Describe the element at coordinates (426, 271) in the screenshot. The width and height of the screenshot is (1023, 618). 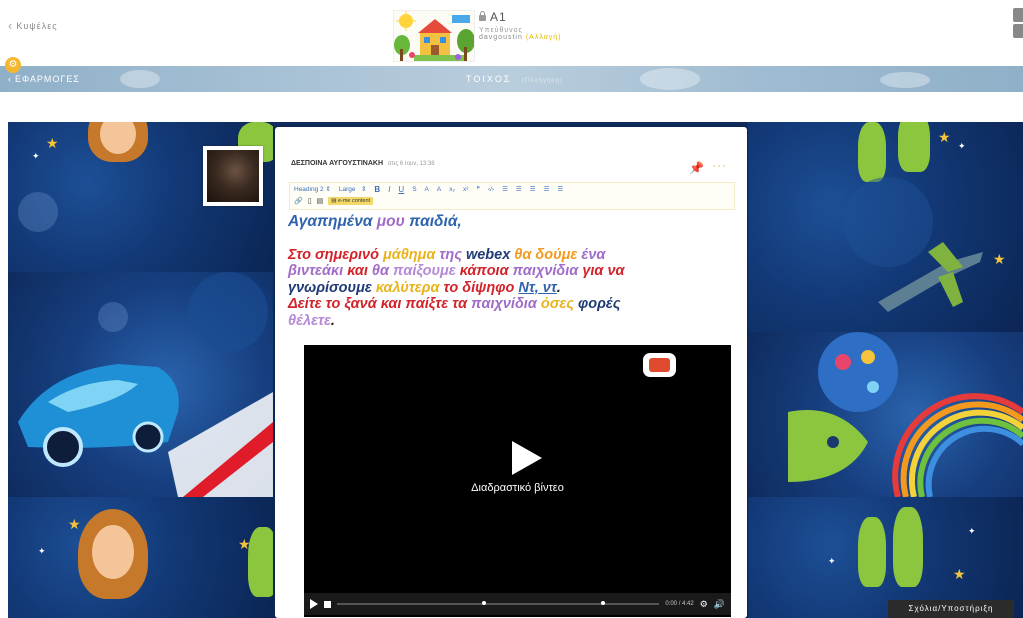
I see `text-run: παίξουμε` at that location.